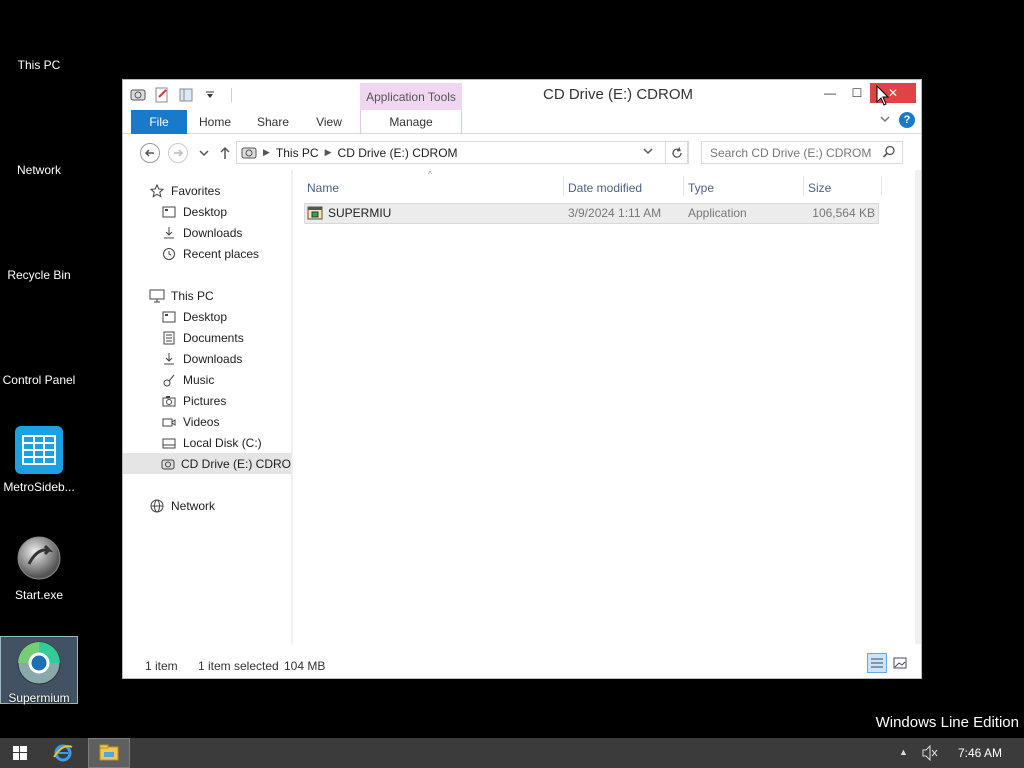 The image size is (1024, 768). I want to click on large-icons-view-button, so click(900, 663).